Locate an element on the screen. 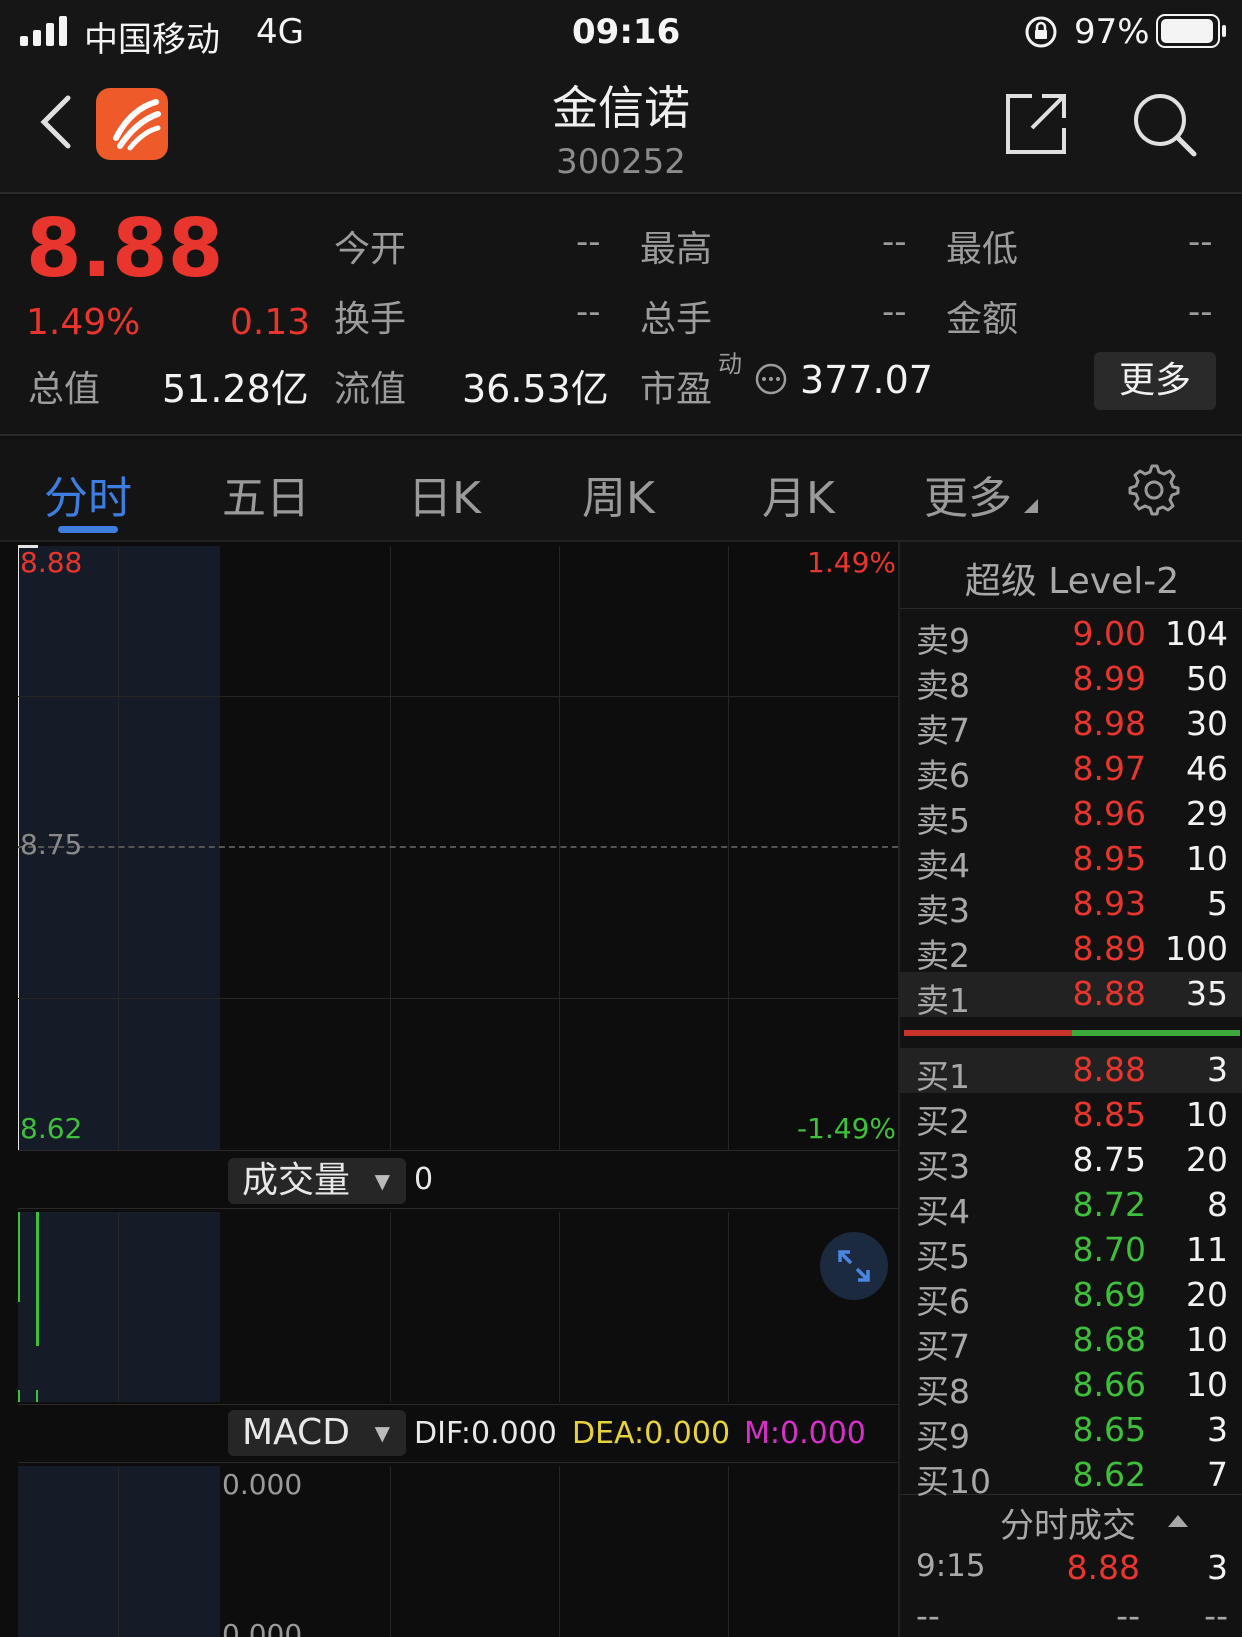  bid-row: 买5 8.70 11 is located at coordinates (1071, 1252).